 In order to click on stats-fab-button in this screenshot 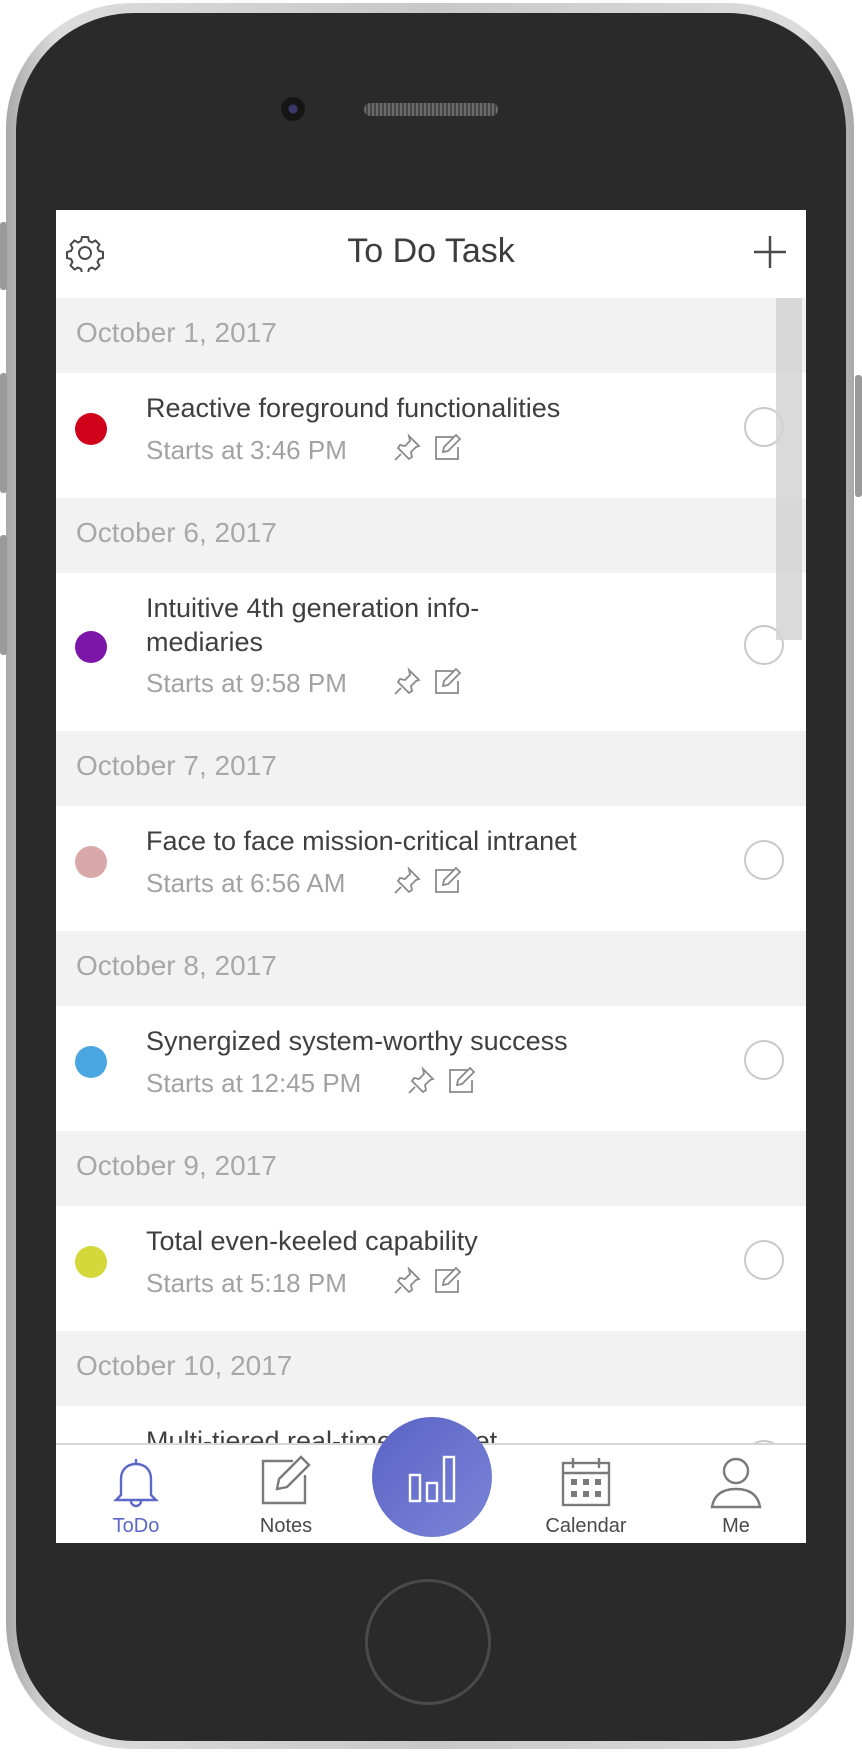, I will do `click(432, 1477)`.